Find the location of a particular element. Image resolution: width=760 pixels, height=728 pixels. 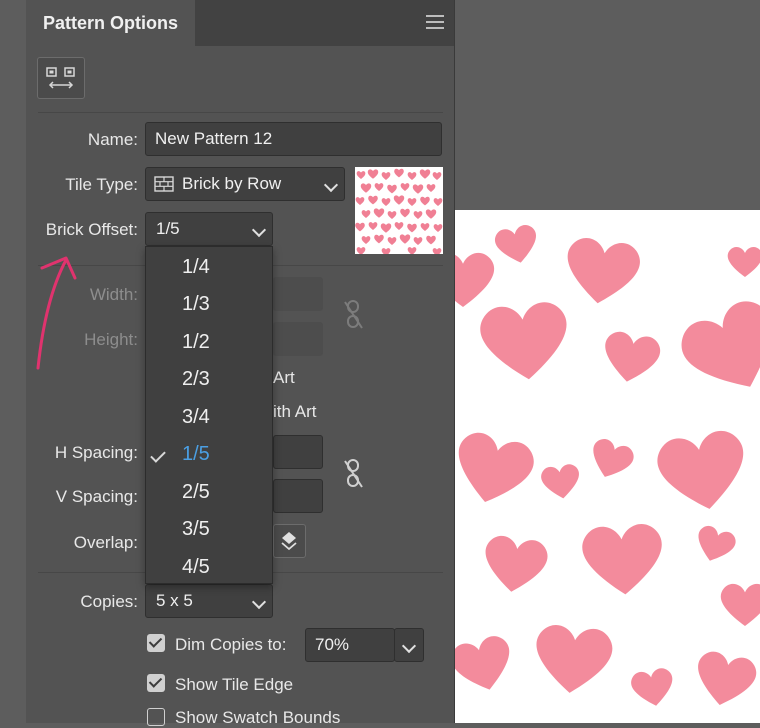

brick-offset-option: 4/5 is located at coordinates (209, 567).